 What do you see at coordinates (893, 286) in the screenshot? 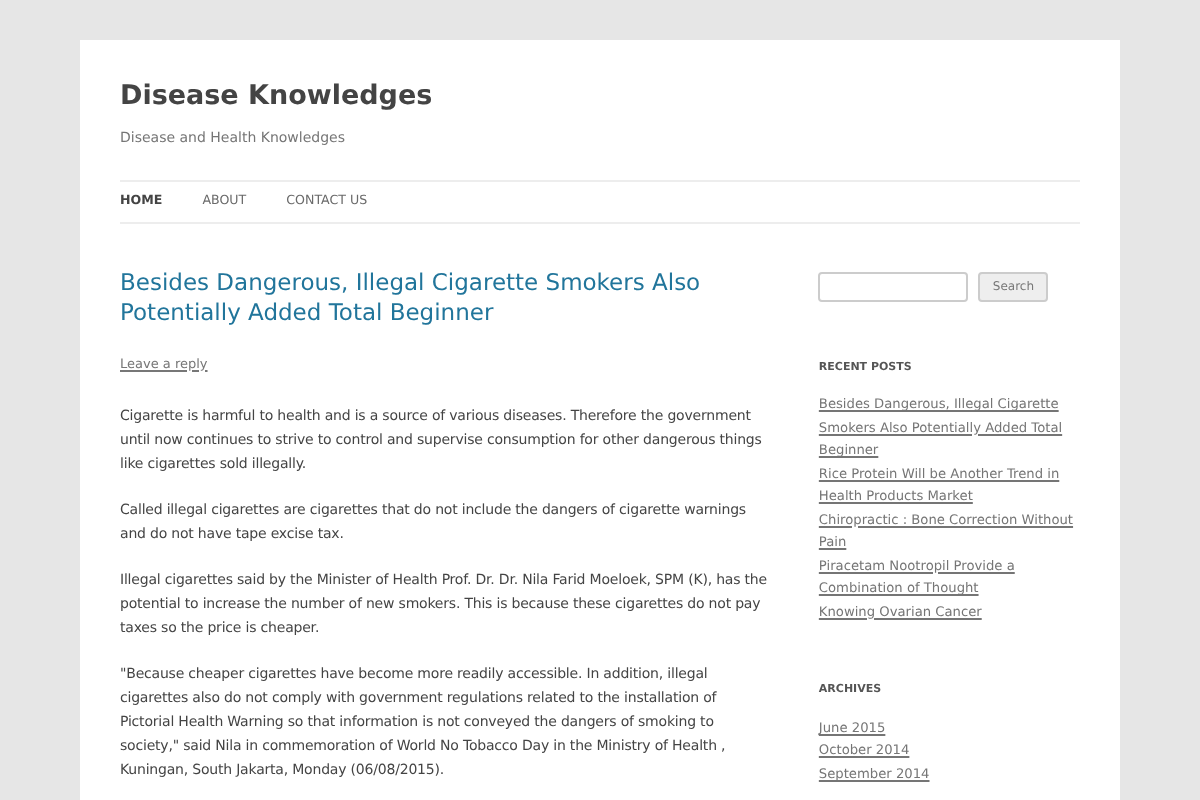
I see `search-field` at bounding box center [893, 286].